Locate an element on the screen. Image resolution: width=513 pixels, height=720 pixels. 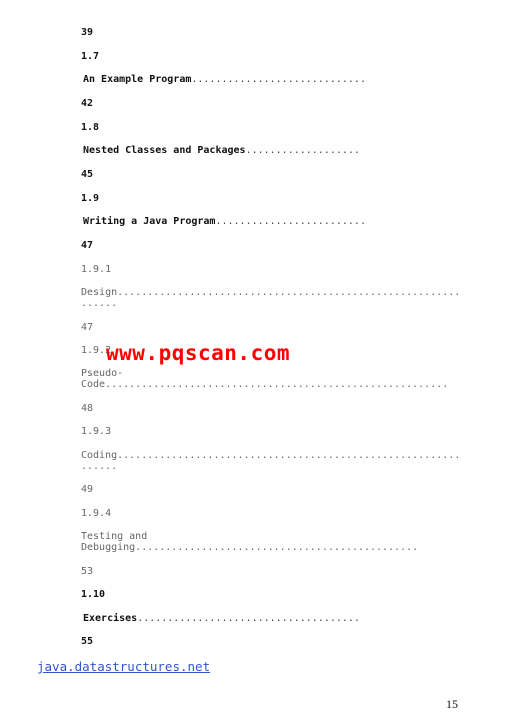
page-ref-45: 45 is located at coordinates (87, 174).